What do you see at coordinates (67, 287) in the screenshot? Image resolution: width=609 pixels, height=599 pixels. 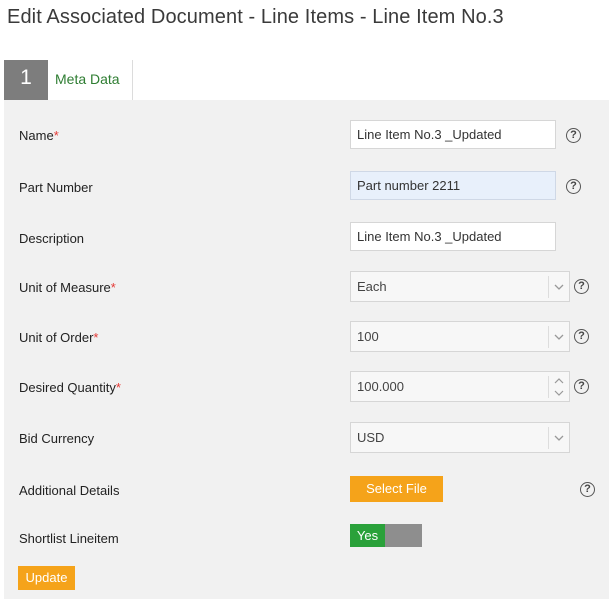 I see `unit-of-measure-label: Unit of Measure*` at bounding box center [67, 287].